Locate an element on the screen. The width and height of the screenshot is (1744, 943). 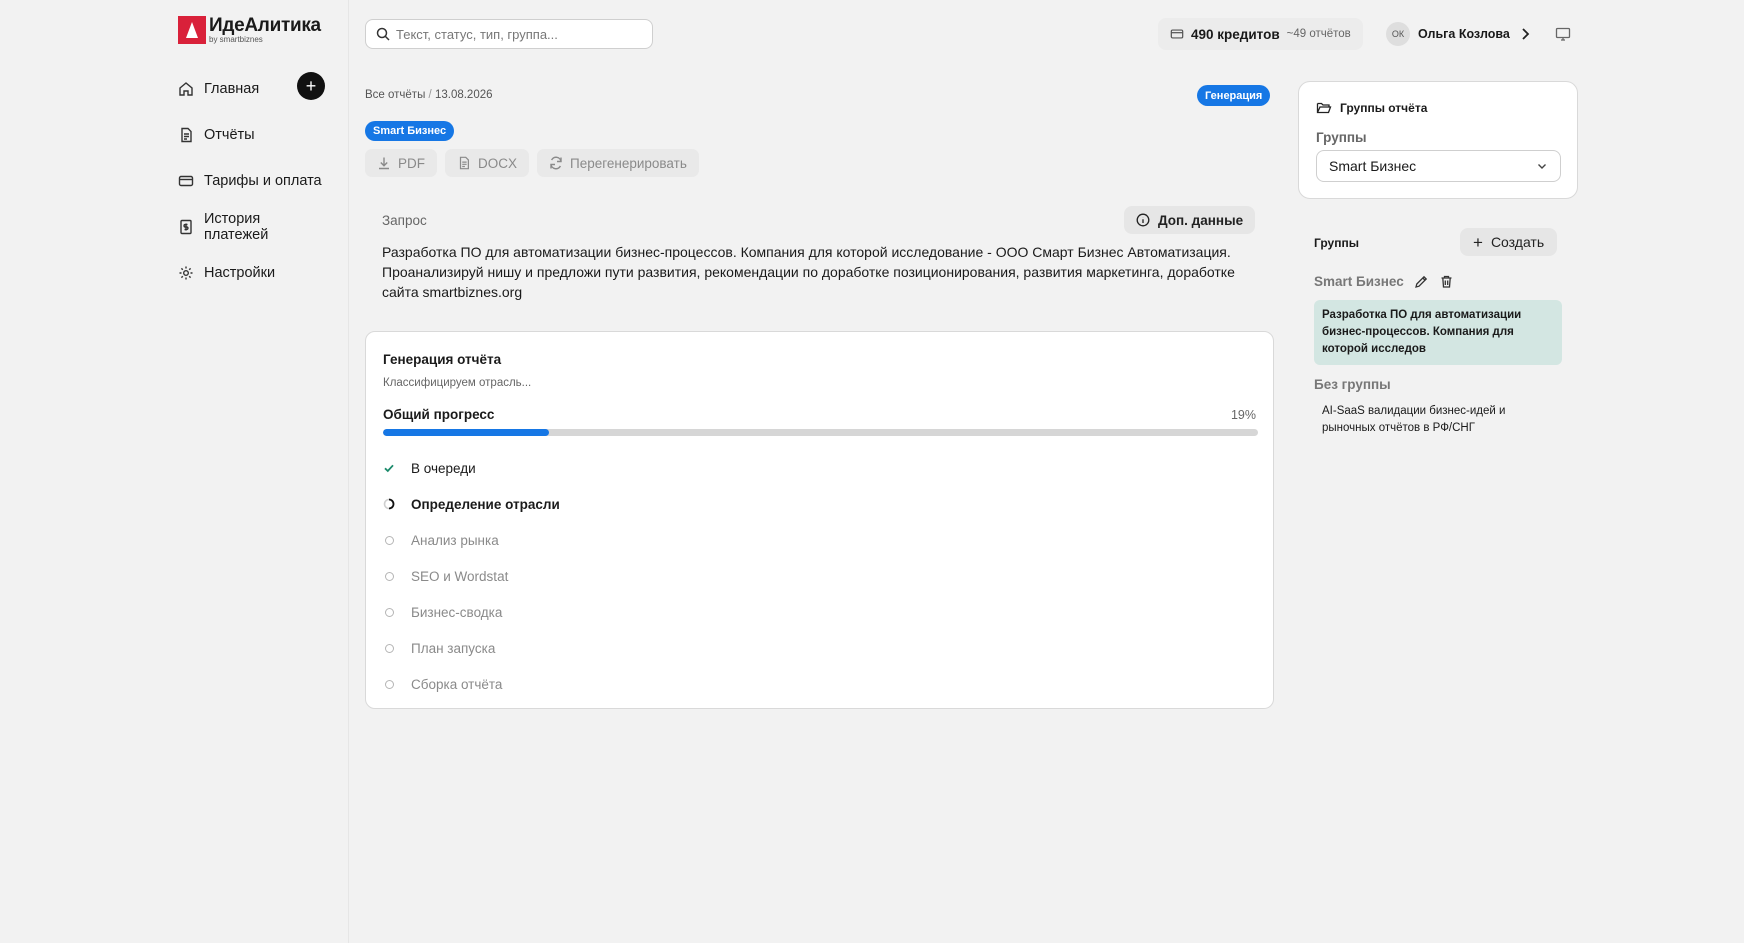
user-menu: ОК Ольга Козлова is located at coordinates (1459, 34).